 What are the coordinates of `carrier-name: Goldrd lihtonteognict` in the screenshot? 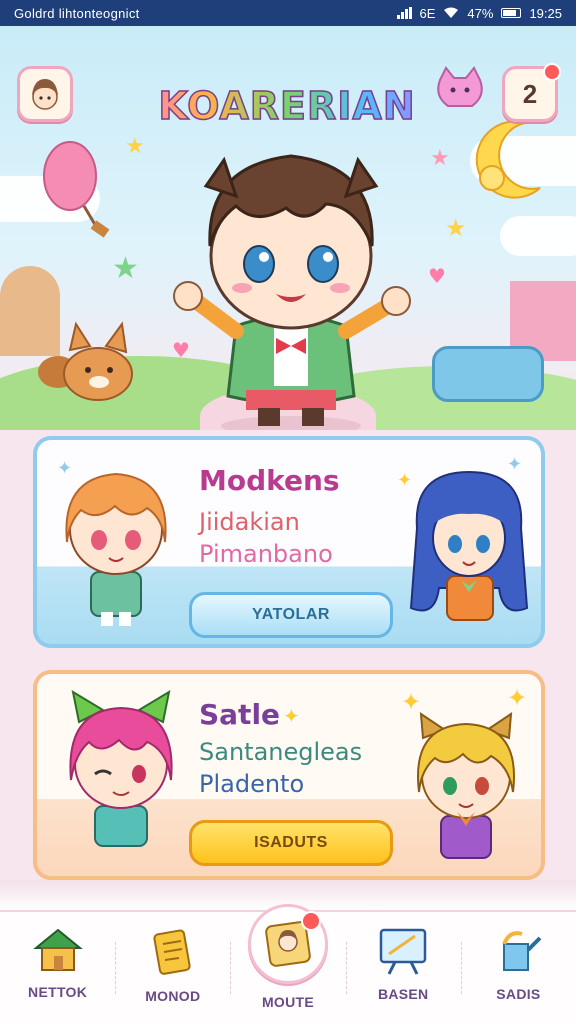 It's located at (77, 13).